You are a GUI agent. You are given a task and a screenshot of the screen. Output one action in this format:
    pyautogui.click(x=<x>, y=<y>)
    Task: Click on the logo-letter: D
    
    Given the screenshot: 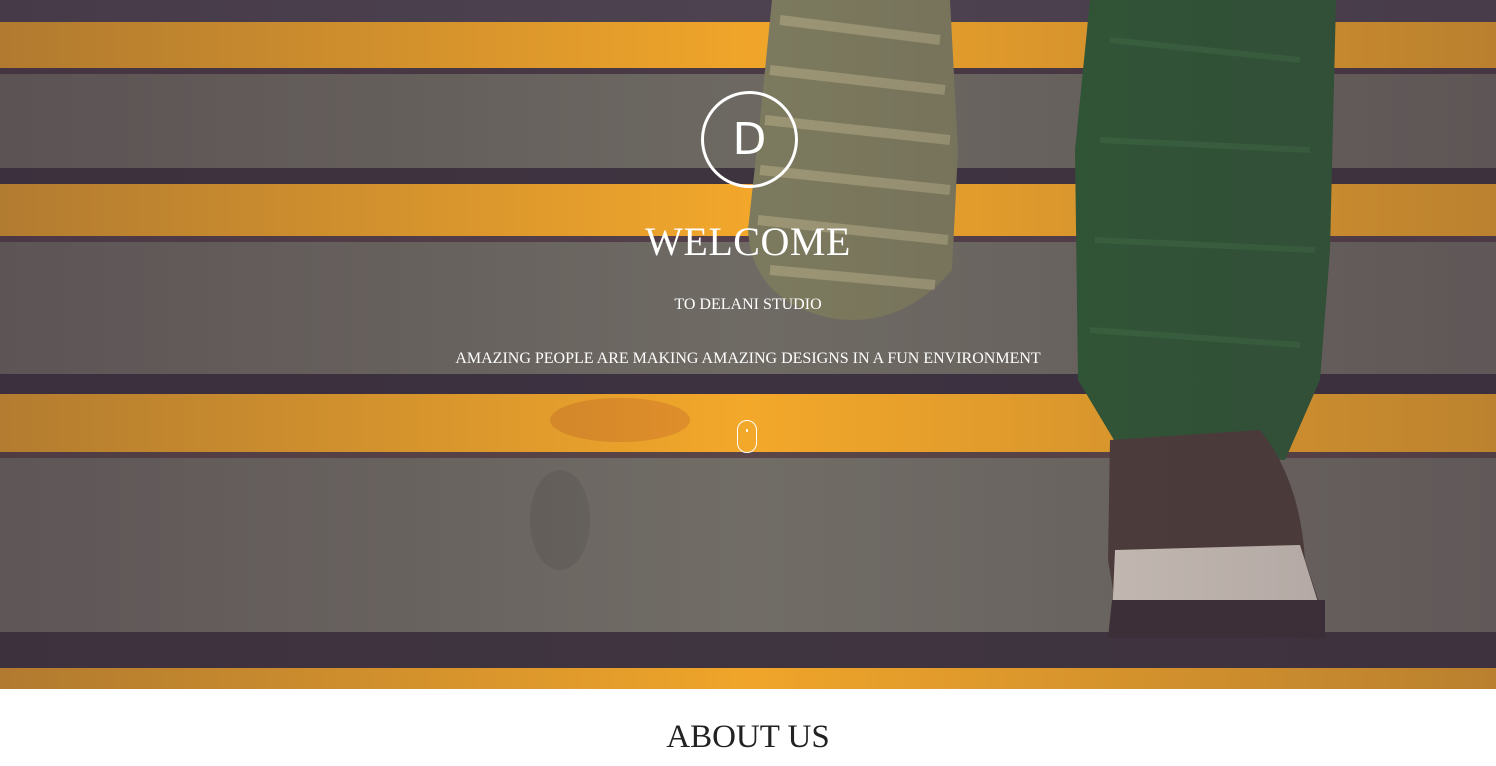 What is the action you would take?
    pyautogui.click(x=749, y=139)
    